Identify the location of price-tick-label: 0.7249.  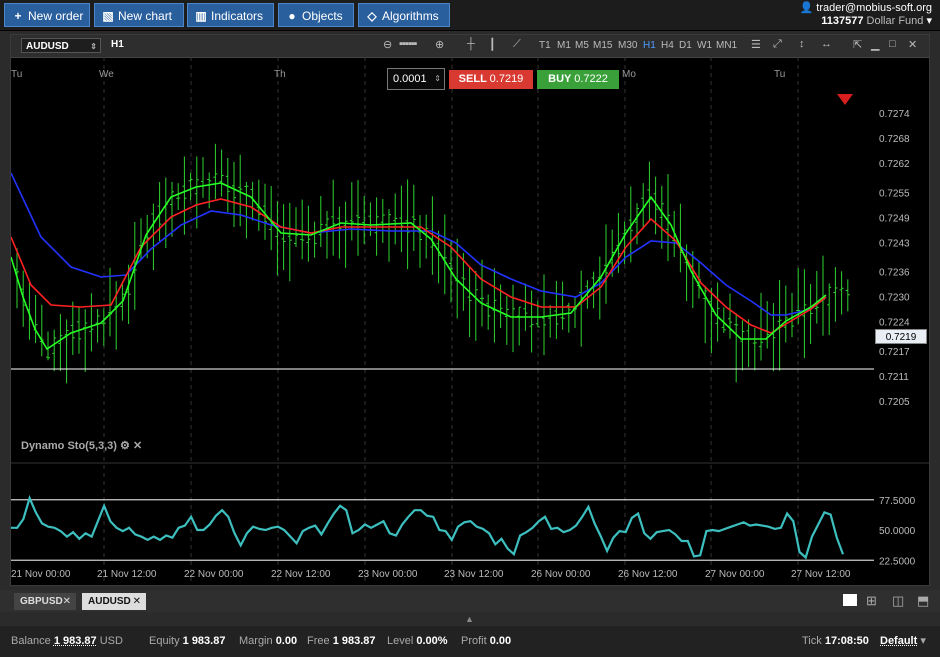
(894, 218).